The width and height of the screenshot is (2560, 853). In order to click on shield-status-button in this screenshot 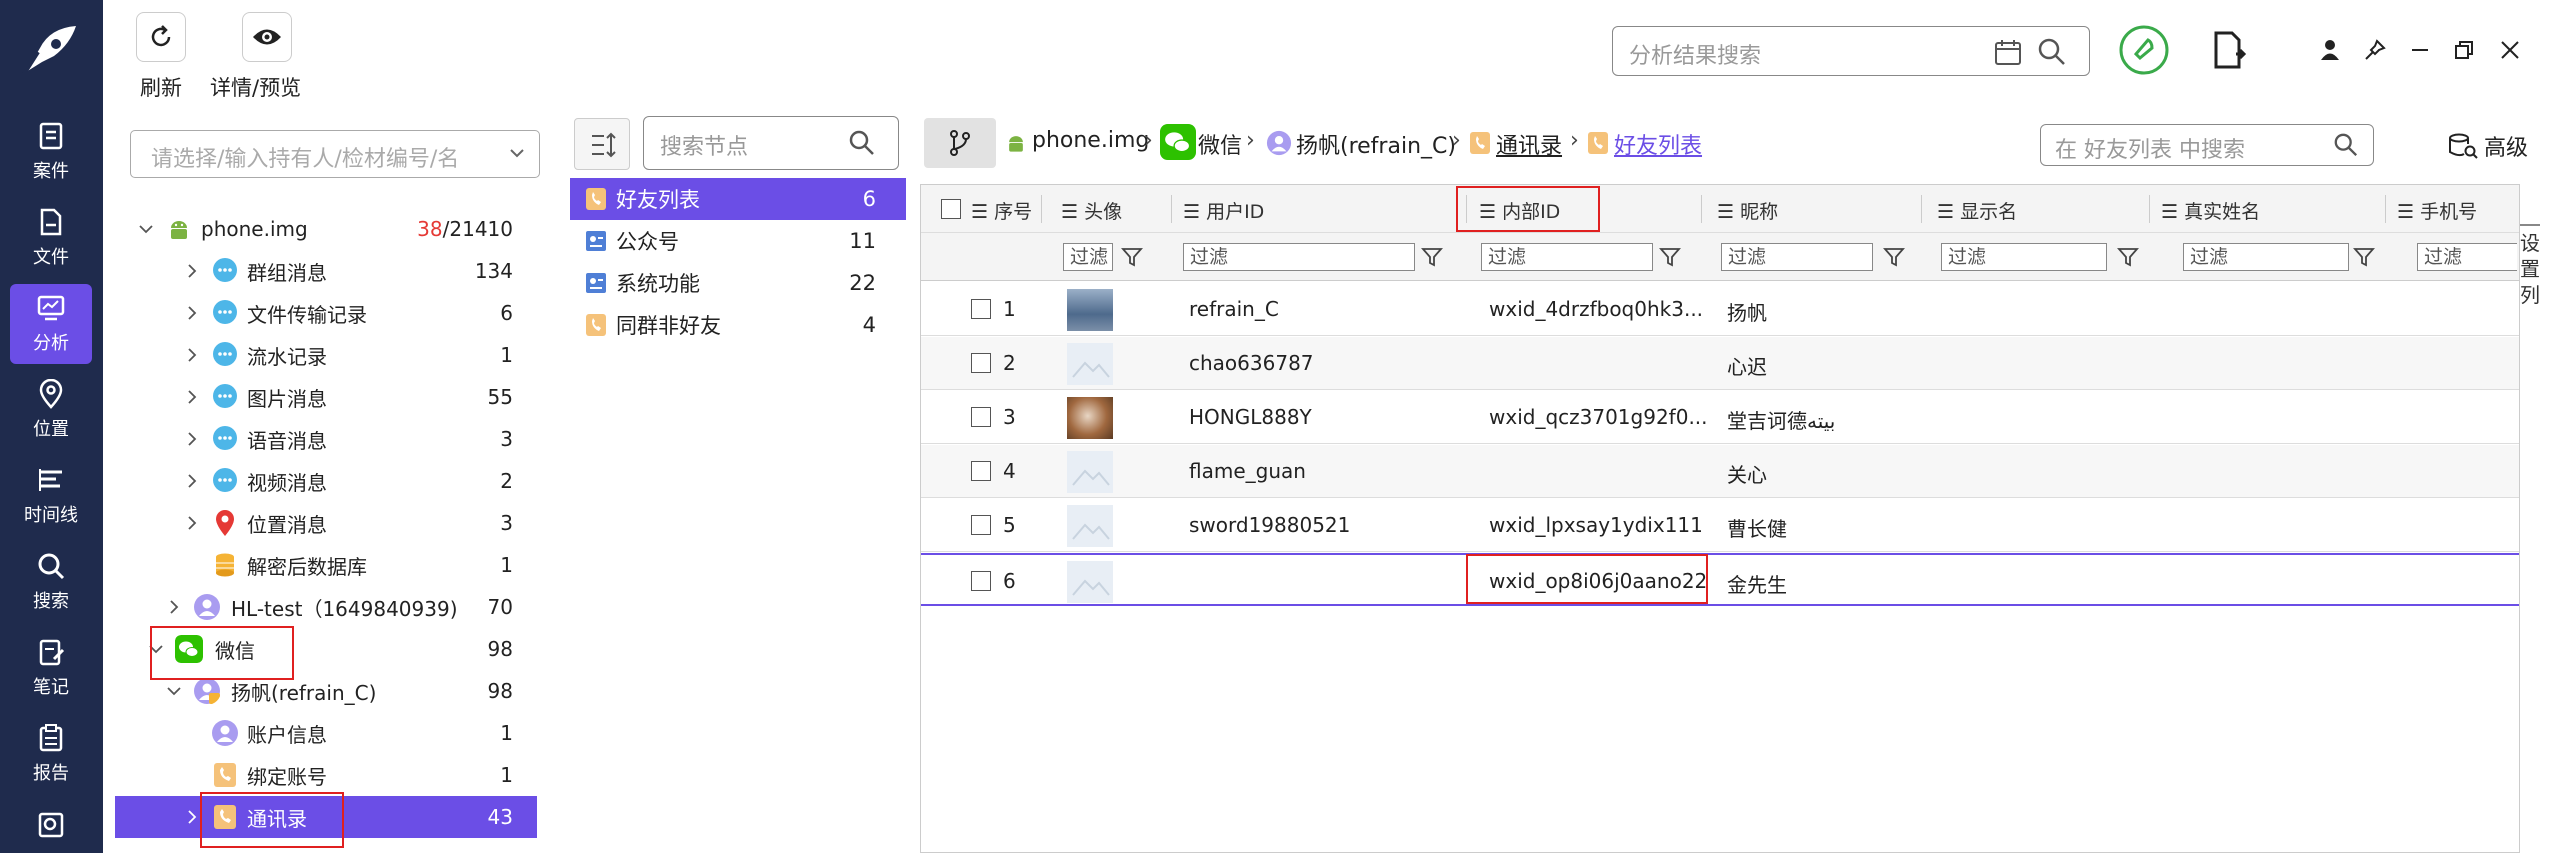, I will do `click(2144, 50)`.